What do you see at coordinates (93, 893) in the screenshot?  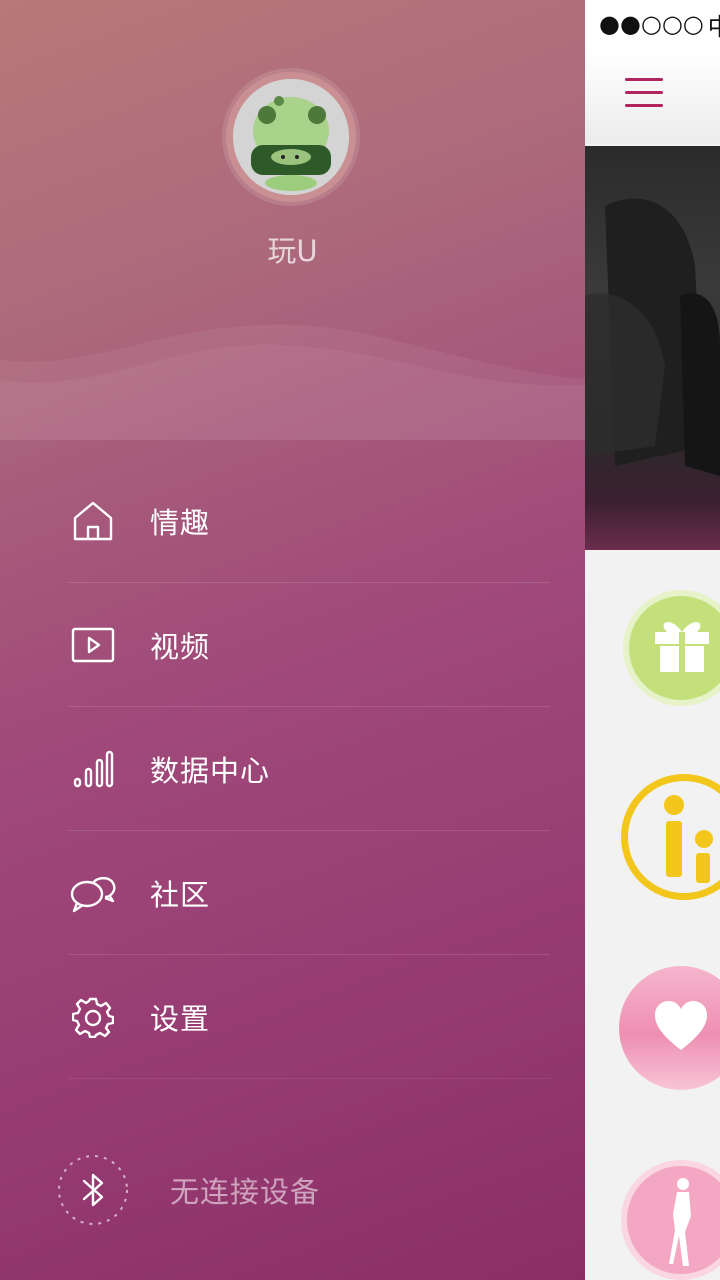 I see `chat-bubbles-icon` at bounding box center [93, 893].